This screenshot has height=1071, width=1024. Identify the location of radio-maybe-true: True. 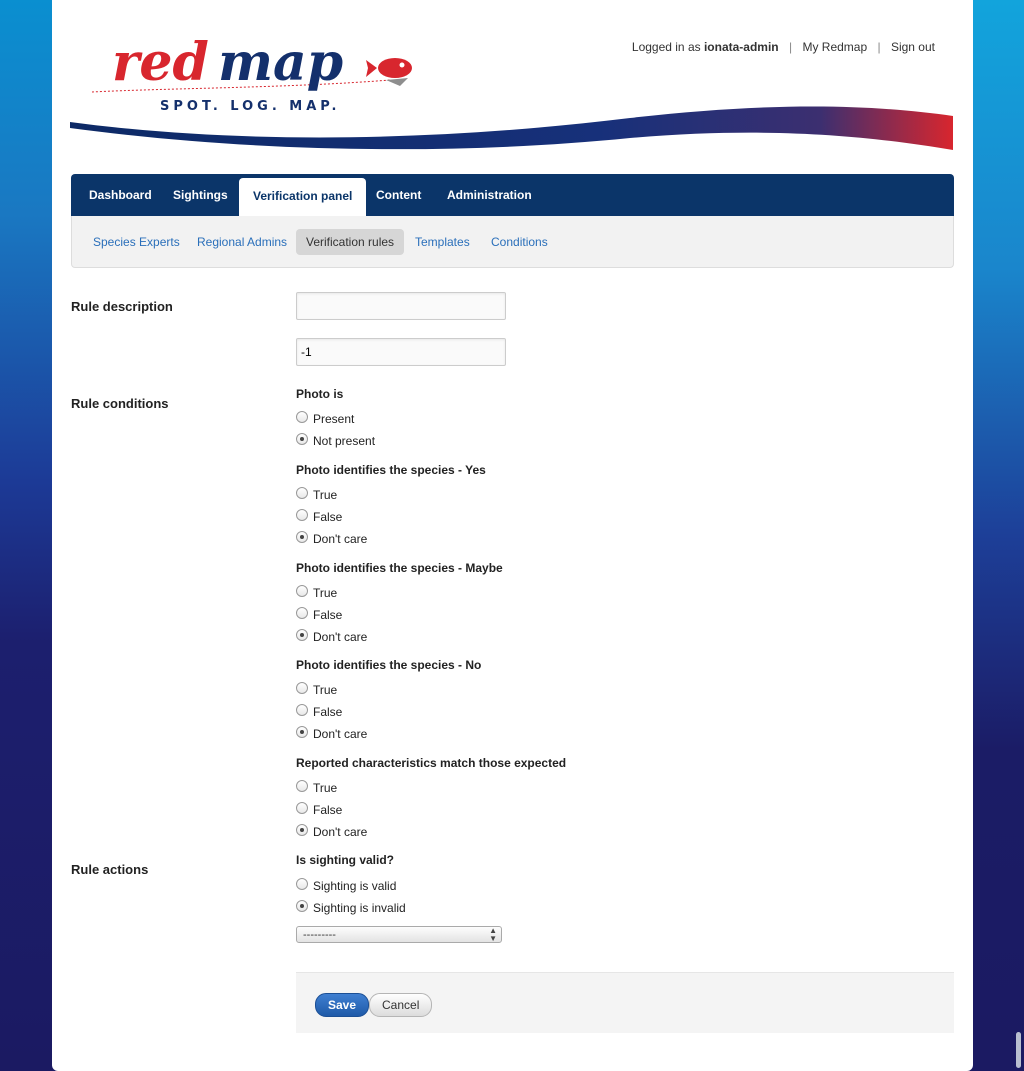
(316, 591).